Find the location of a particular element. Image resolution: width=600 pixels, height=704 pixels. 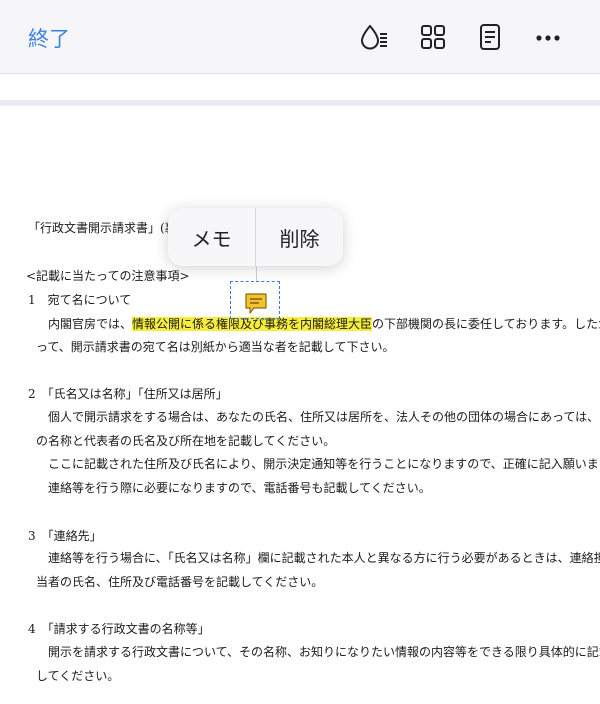

page-icon is located at coordinates (490, 37).